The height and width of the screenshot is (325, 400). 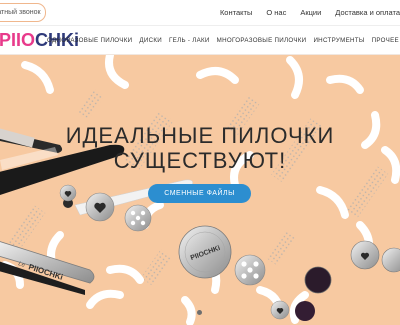 What do you see at coordinates (200, 135) in the screenshot?
I see `hero-title-line1: ИДЕАЛЬНЫЕ ПИЛОЧКИ` at bounding box center [200, 135].